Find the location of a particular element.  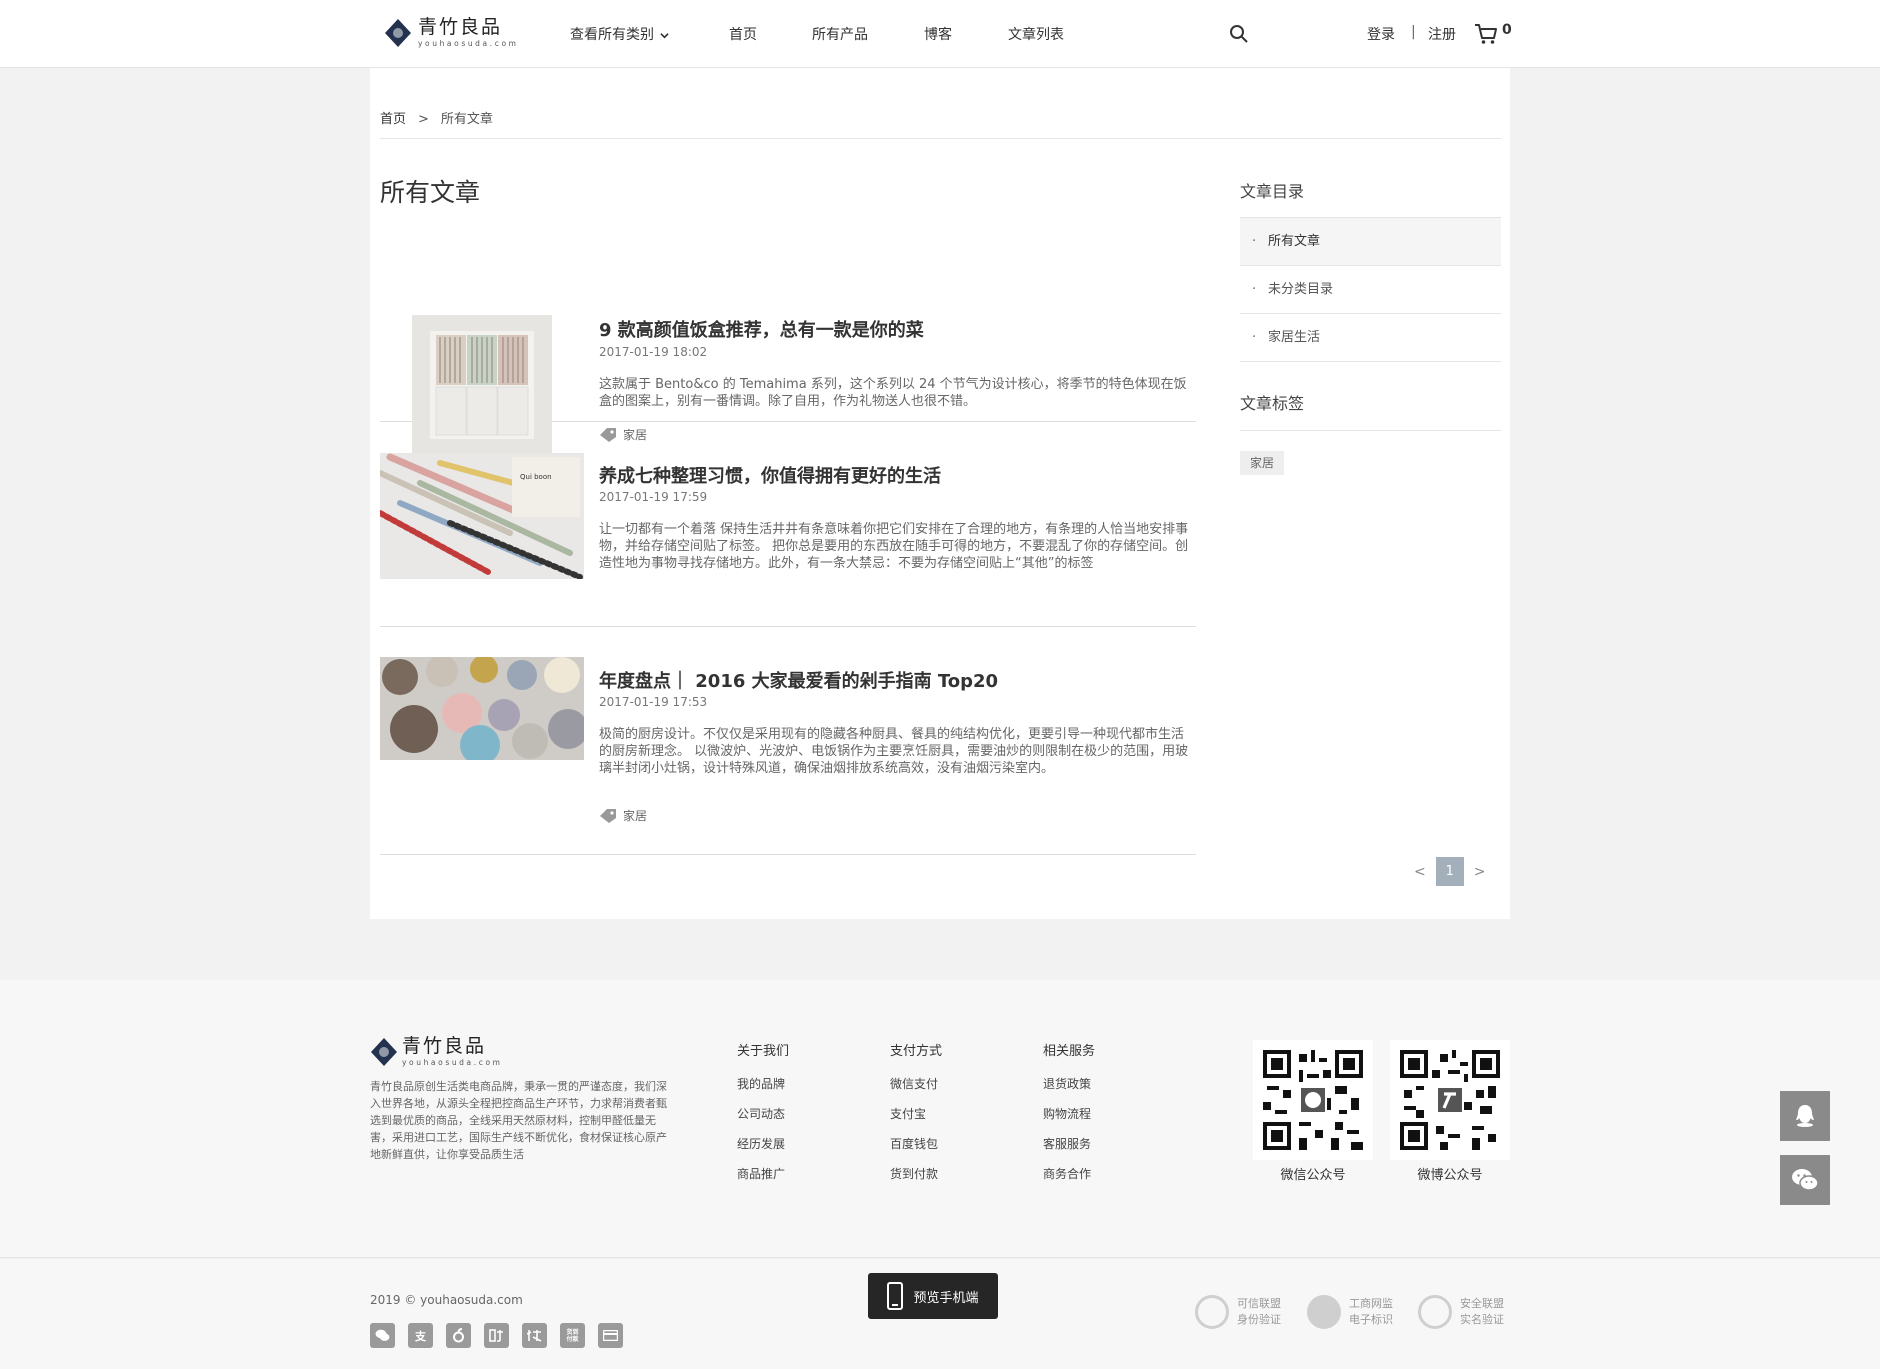

footer-link: 百度钱包 is located at coordinates (916, 1143).